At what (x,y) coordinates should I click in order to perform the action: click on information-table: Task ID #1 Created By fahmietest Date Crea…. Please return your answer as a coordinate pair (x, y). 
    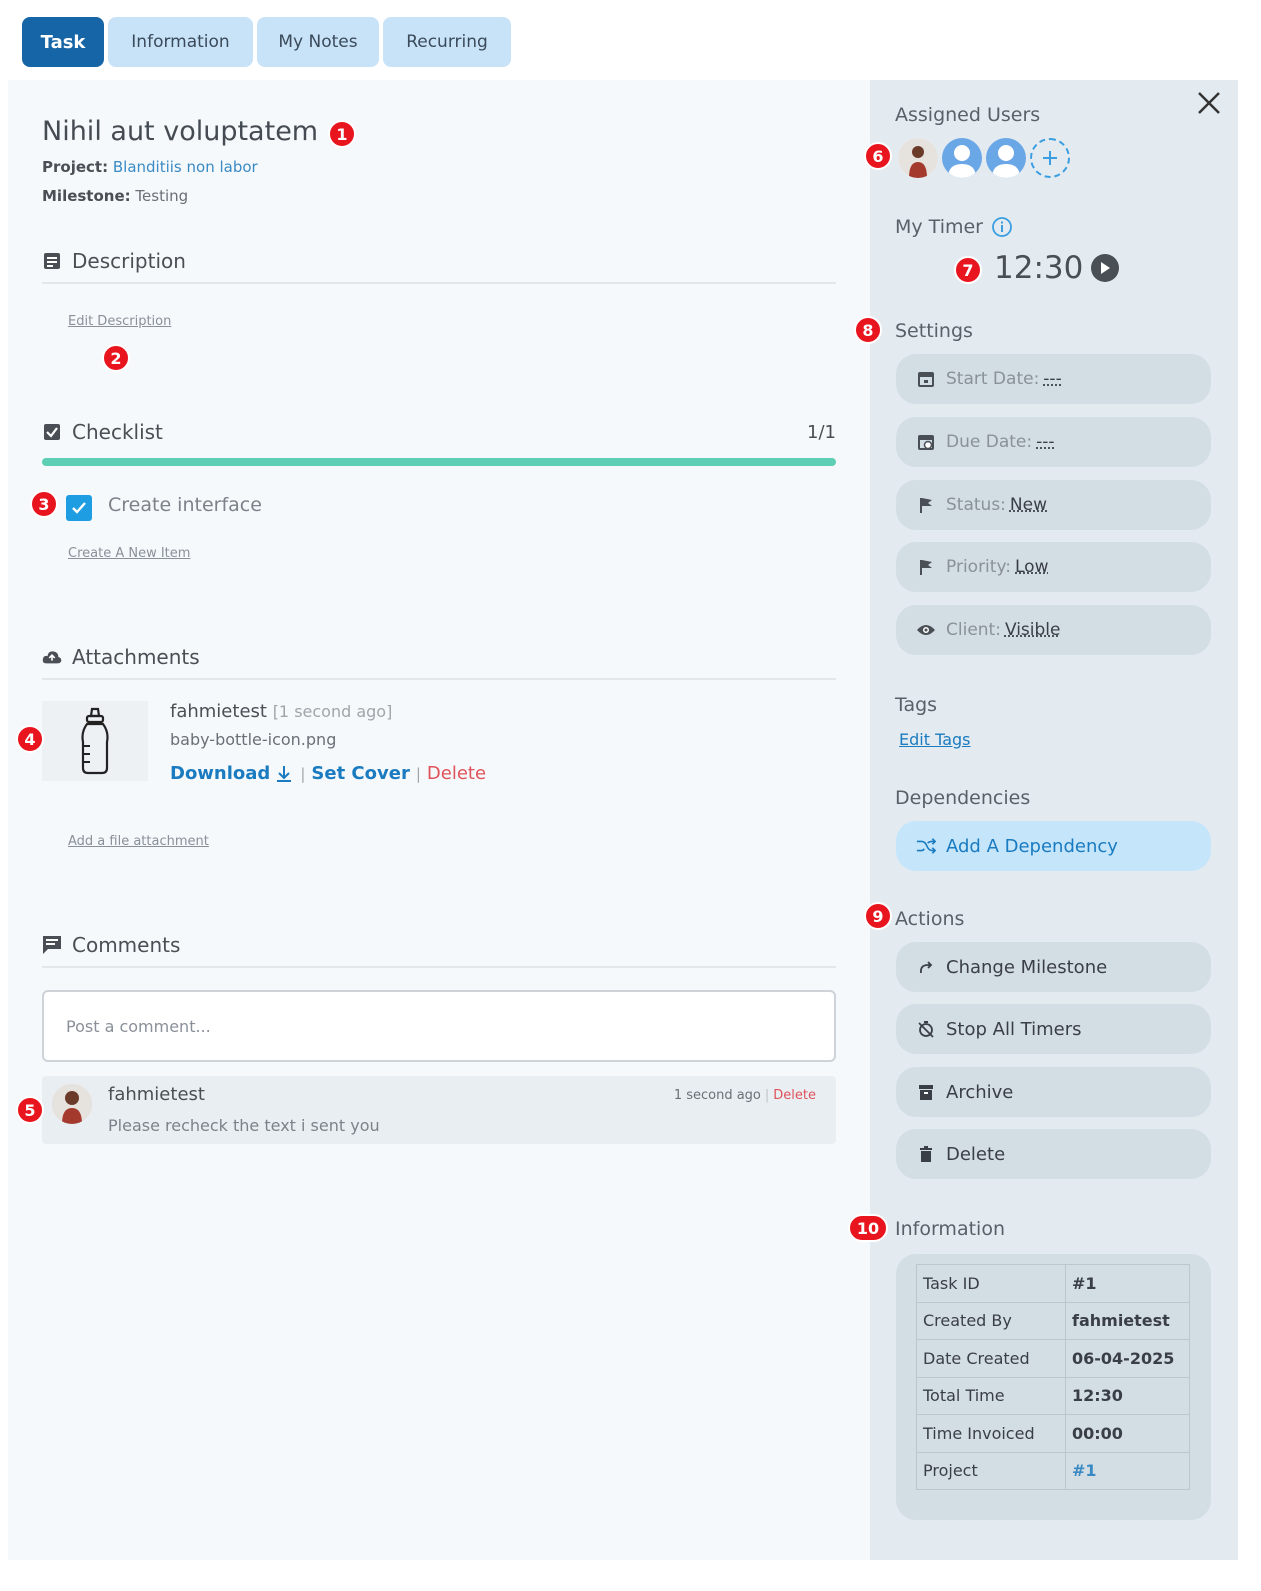
    Looking at the image, I should click on (1053, 1377).